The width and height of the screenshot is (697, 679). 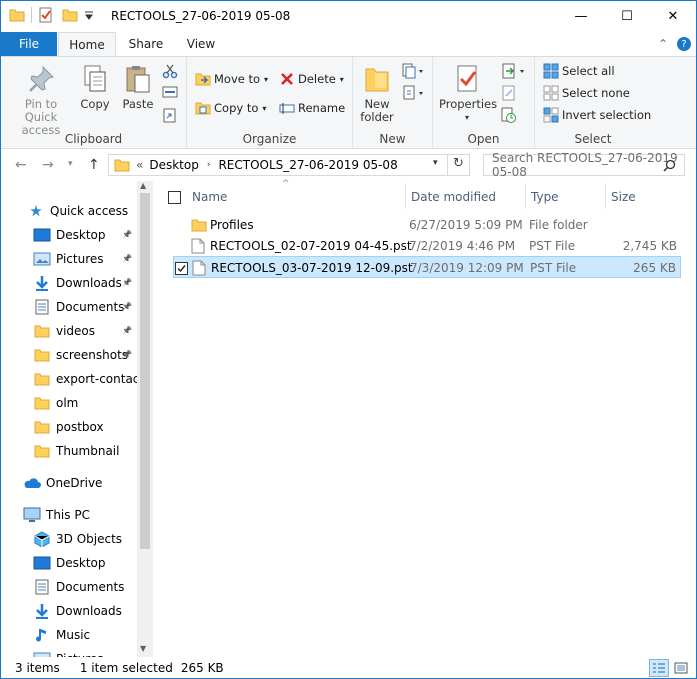 I want to click on minimize-button: —, so click(x=581, y=16).